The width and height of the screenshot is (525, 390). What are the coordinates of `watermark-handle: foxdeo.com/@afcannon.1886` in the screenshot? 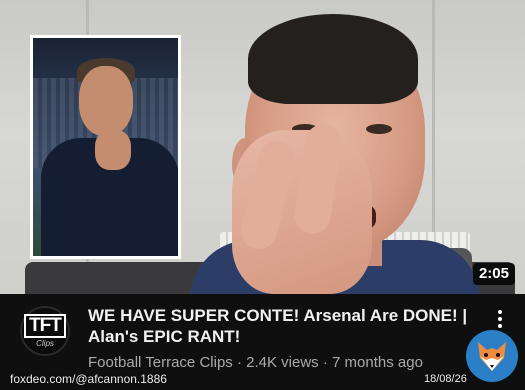 It's located at (88, 379).